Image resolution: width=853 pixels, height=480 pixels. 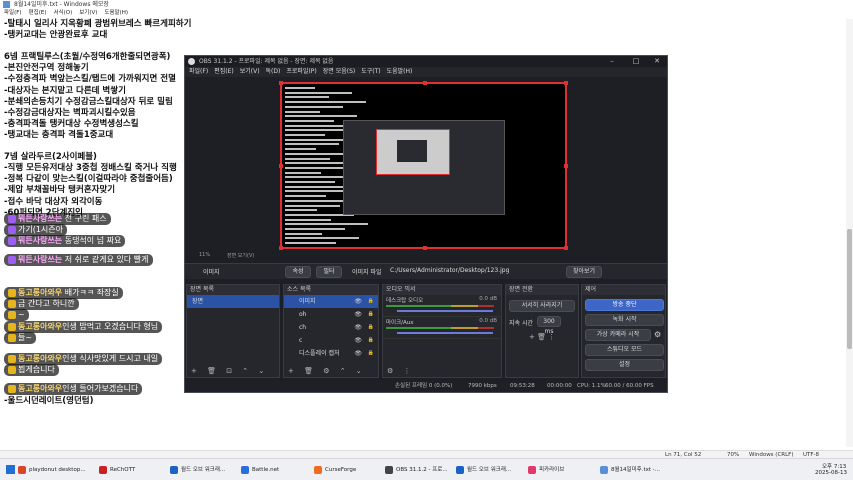 What do you see at coordinates (198, 72) in the screenshot?
I see `obs-menu-file: 파일(F)` at bounding box center [198, 72].